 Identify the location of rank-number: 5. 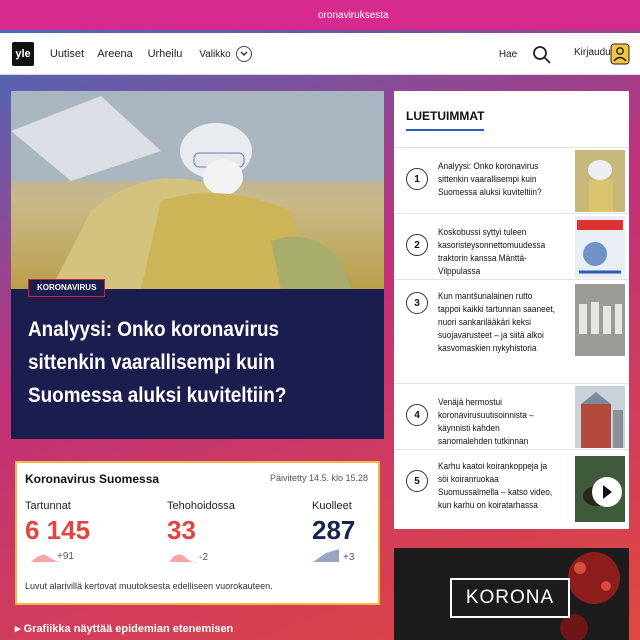
(417, 481).